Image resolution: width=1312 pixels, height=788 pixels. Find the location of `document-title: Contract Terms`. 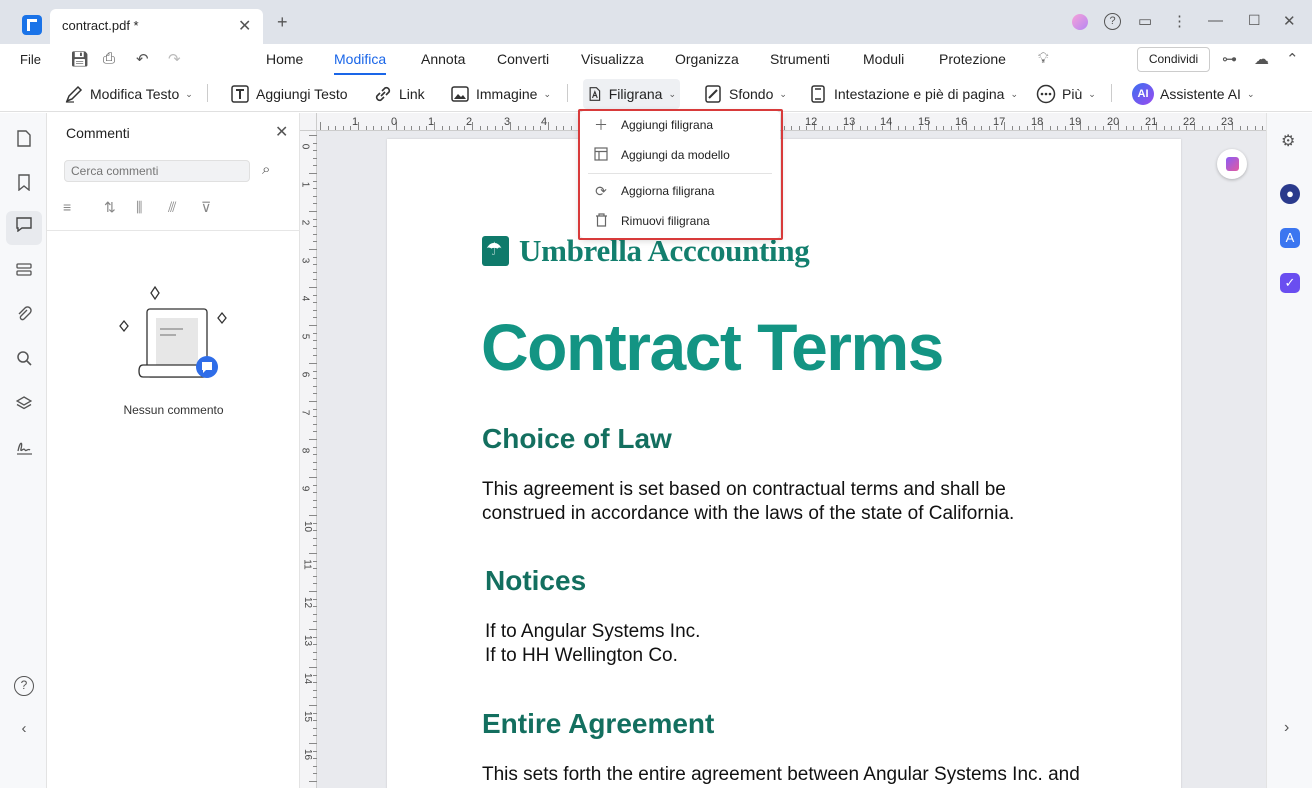

document-title: Contract Terms is located at coordinates (712, 347).